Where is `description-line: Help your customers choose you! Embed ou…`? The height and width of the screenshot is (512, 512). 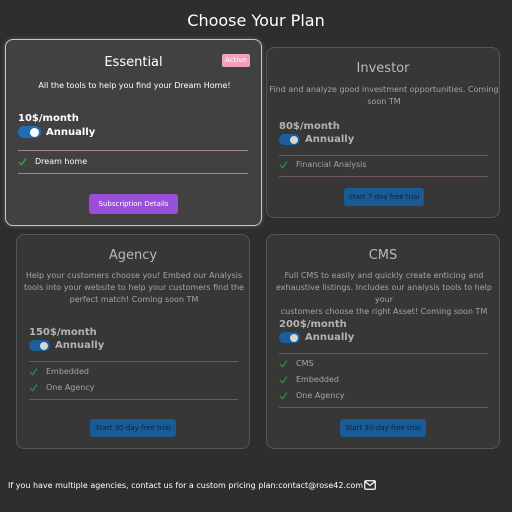
description-line: Help your customers choose you! Embed ou… is located at coordinates (134, 275).